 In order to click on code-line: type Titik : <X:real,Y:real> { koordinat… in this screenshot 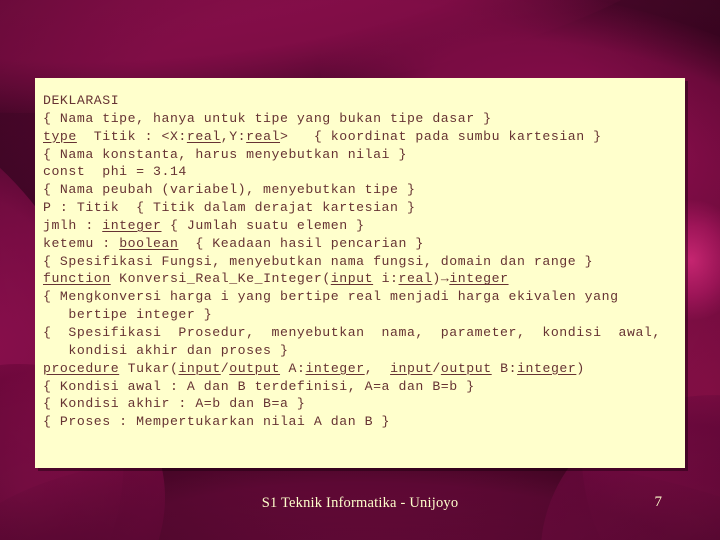, I will do `click(322, 136)`.